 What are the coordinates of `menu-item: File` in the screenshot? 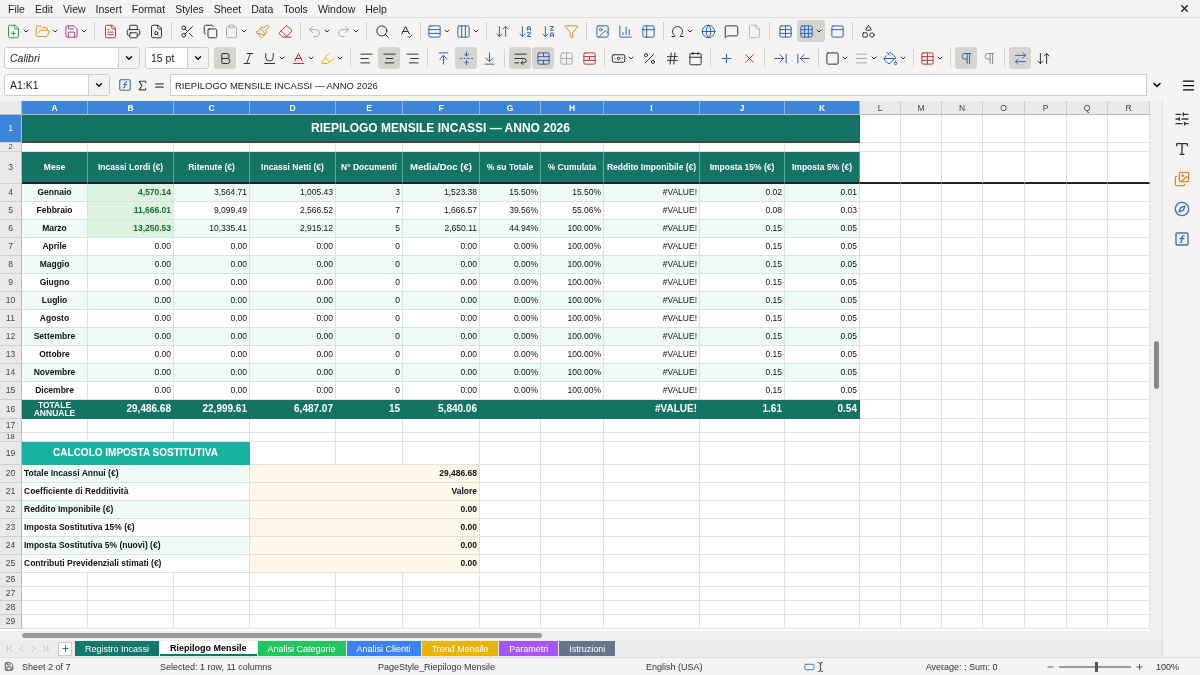 It's located at (16, 8).